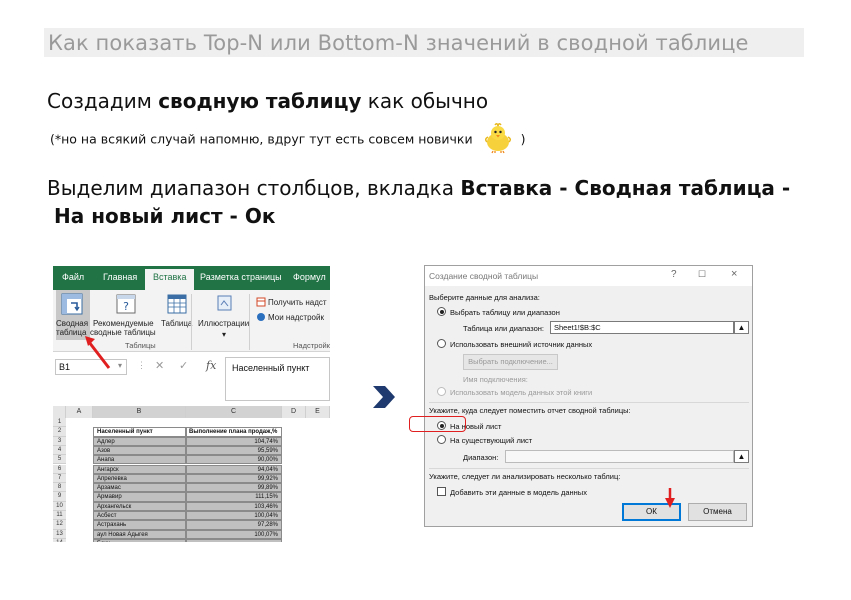 This screenshot has height=600, width=851. What do you see at coordinates (234, 441) in the screenshot?
I see `table-cell-value: 104,74%` at bounding box center [234, 441].